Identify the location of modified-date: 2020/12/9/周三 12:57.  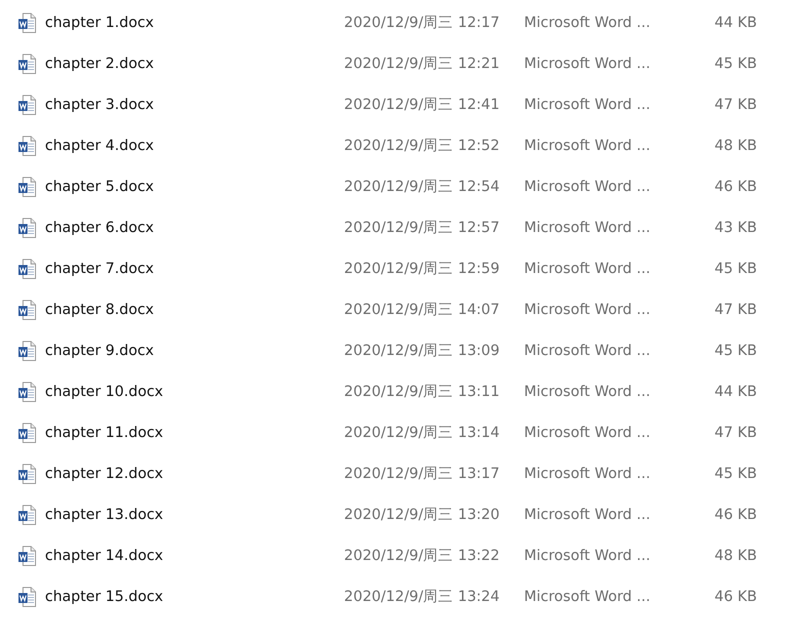
(422, 228).